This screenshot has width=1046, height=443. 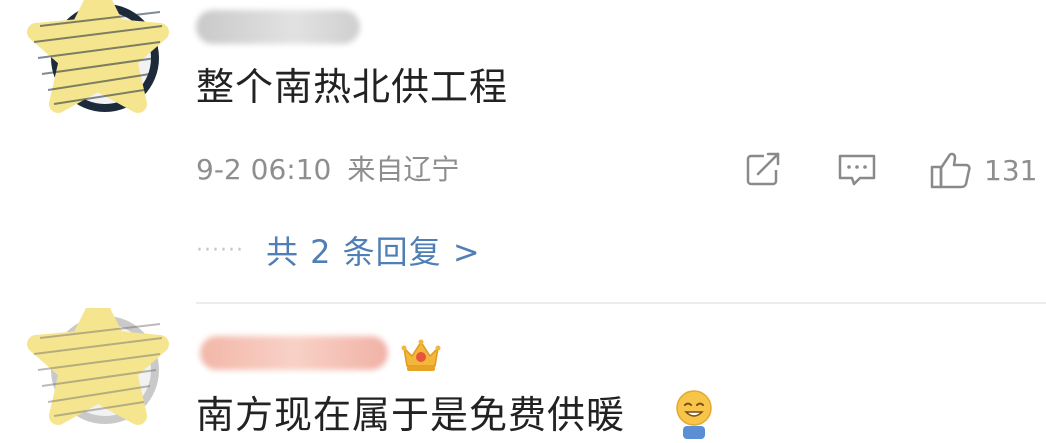 What do you see at coordinates (694, 413) in the screenshot?
I see `grinning-emoji` at bounding box center [694, 413].